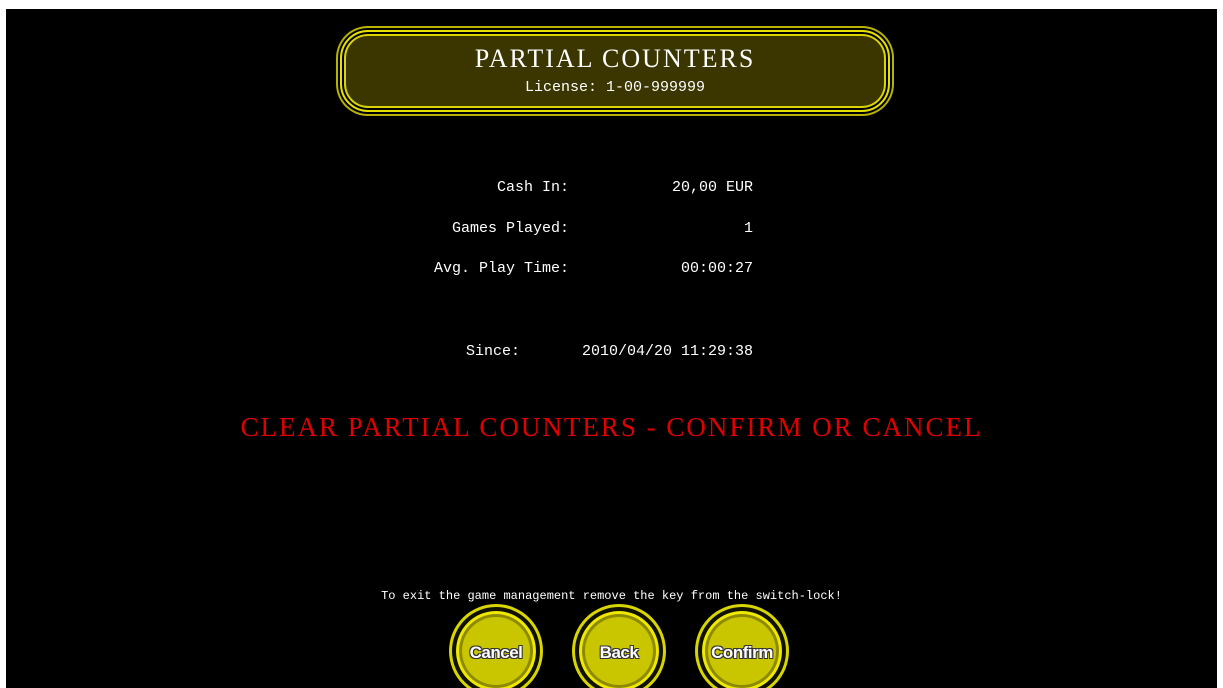 Image resolution: width=1223 pixels, height=688 pixels. What do you see at coordinates (716, 268) in the screenshot?
I see `avg-play-time-value: 00:00:27` at bounding box center [716, 268].